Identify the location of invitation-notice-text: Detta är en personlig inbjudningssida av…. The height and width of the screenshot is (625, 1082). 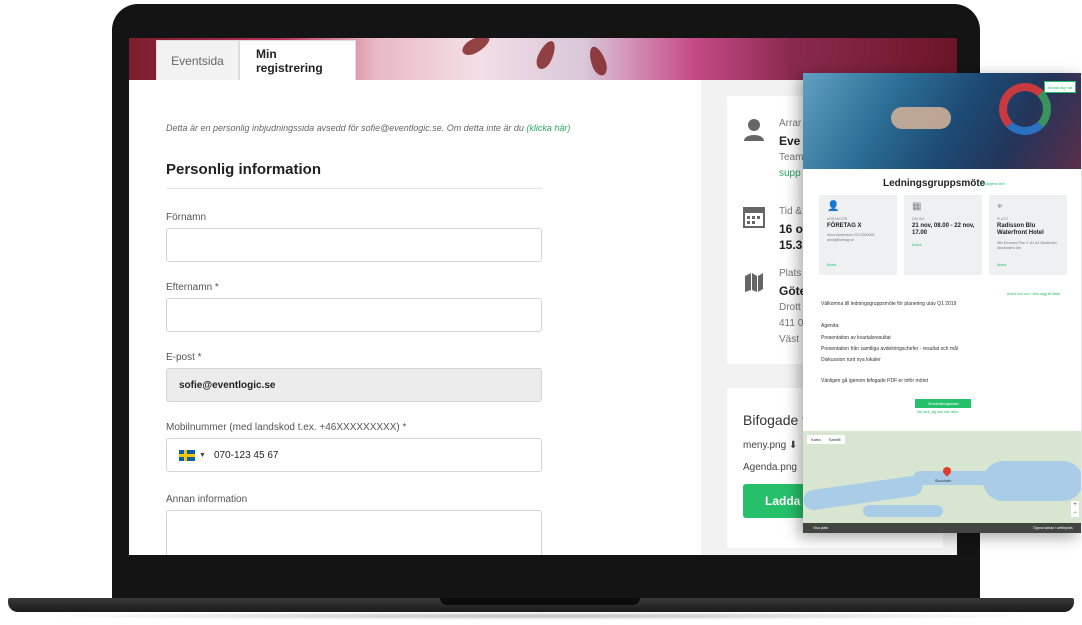
(346, 128).